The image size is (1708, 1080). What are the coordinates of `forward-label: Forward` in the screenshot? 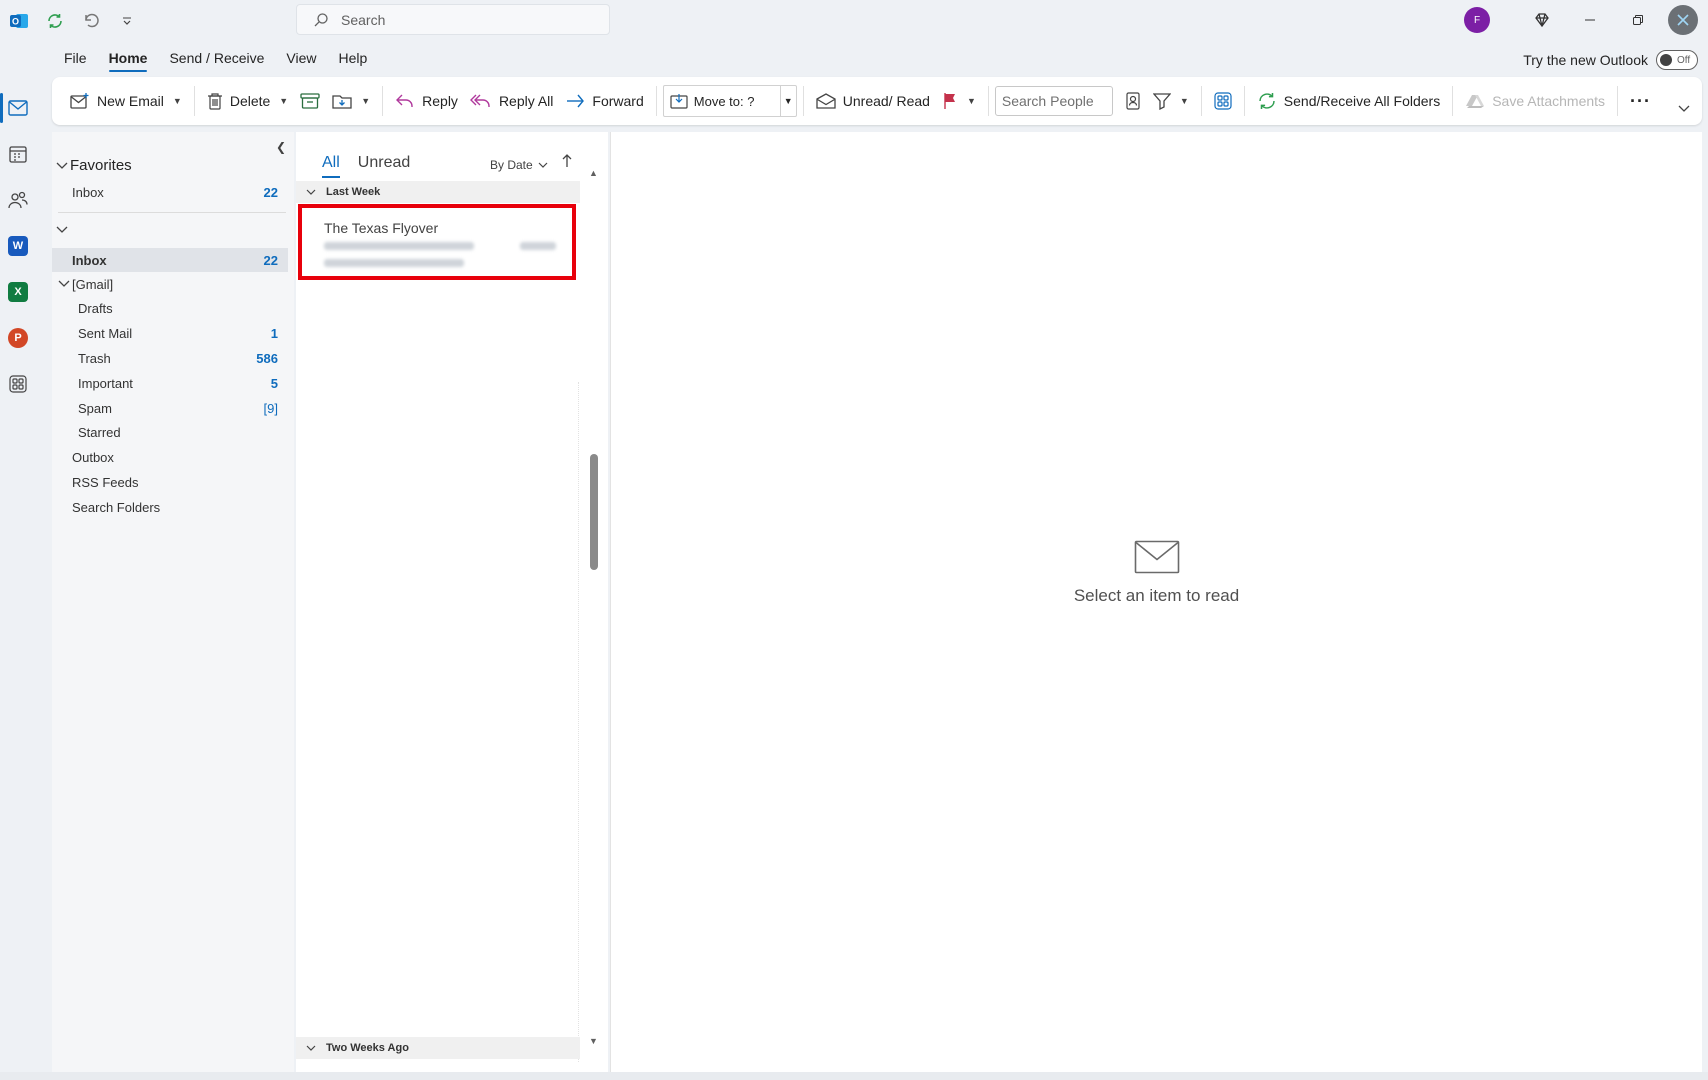 It's located at (618, 101).